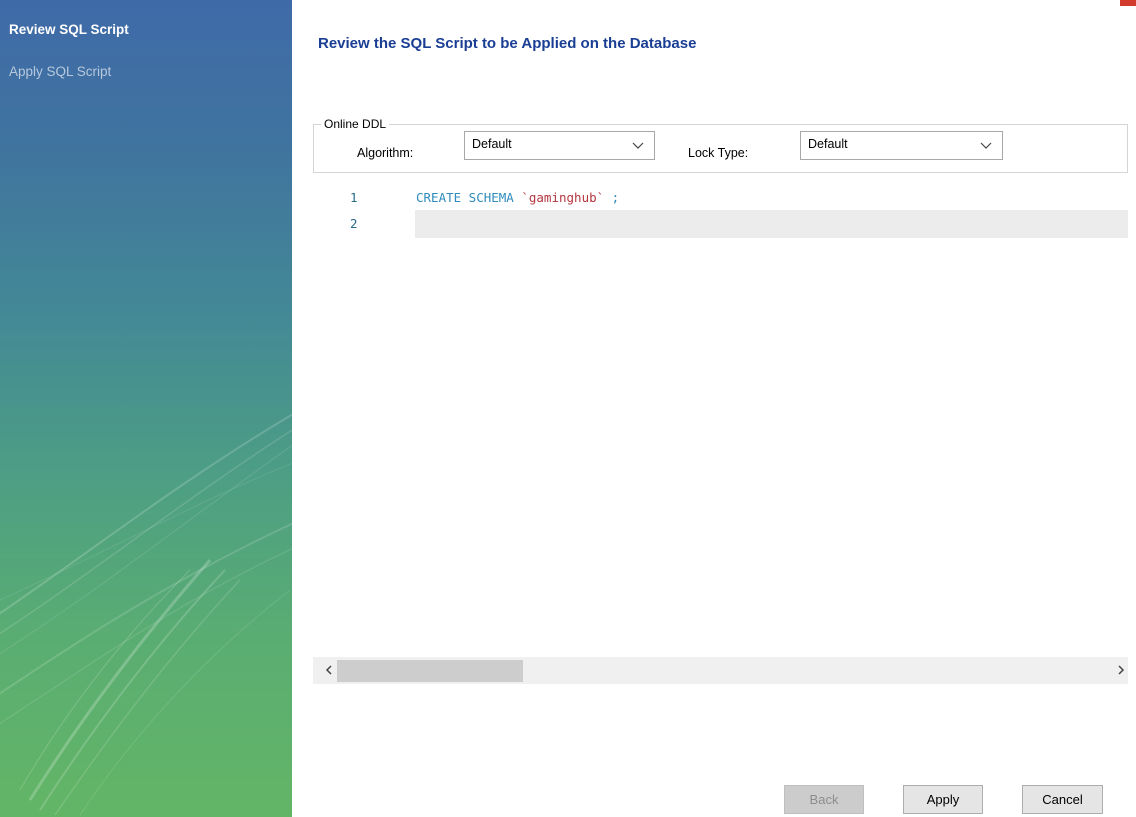  I want to click on window-close-edge, so click(1128, 3).